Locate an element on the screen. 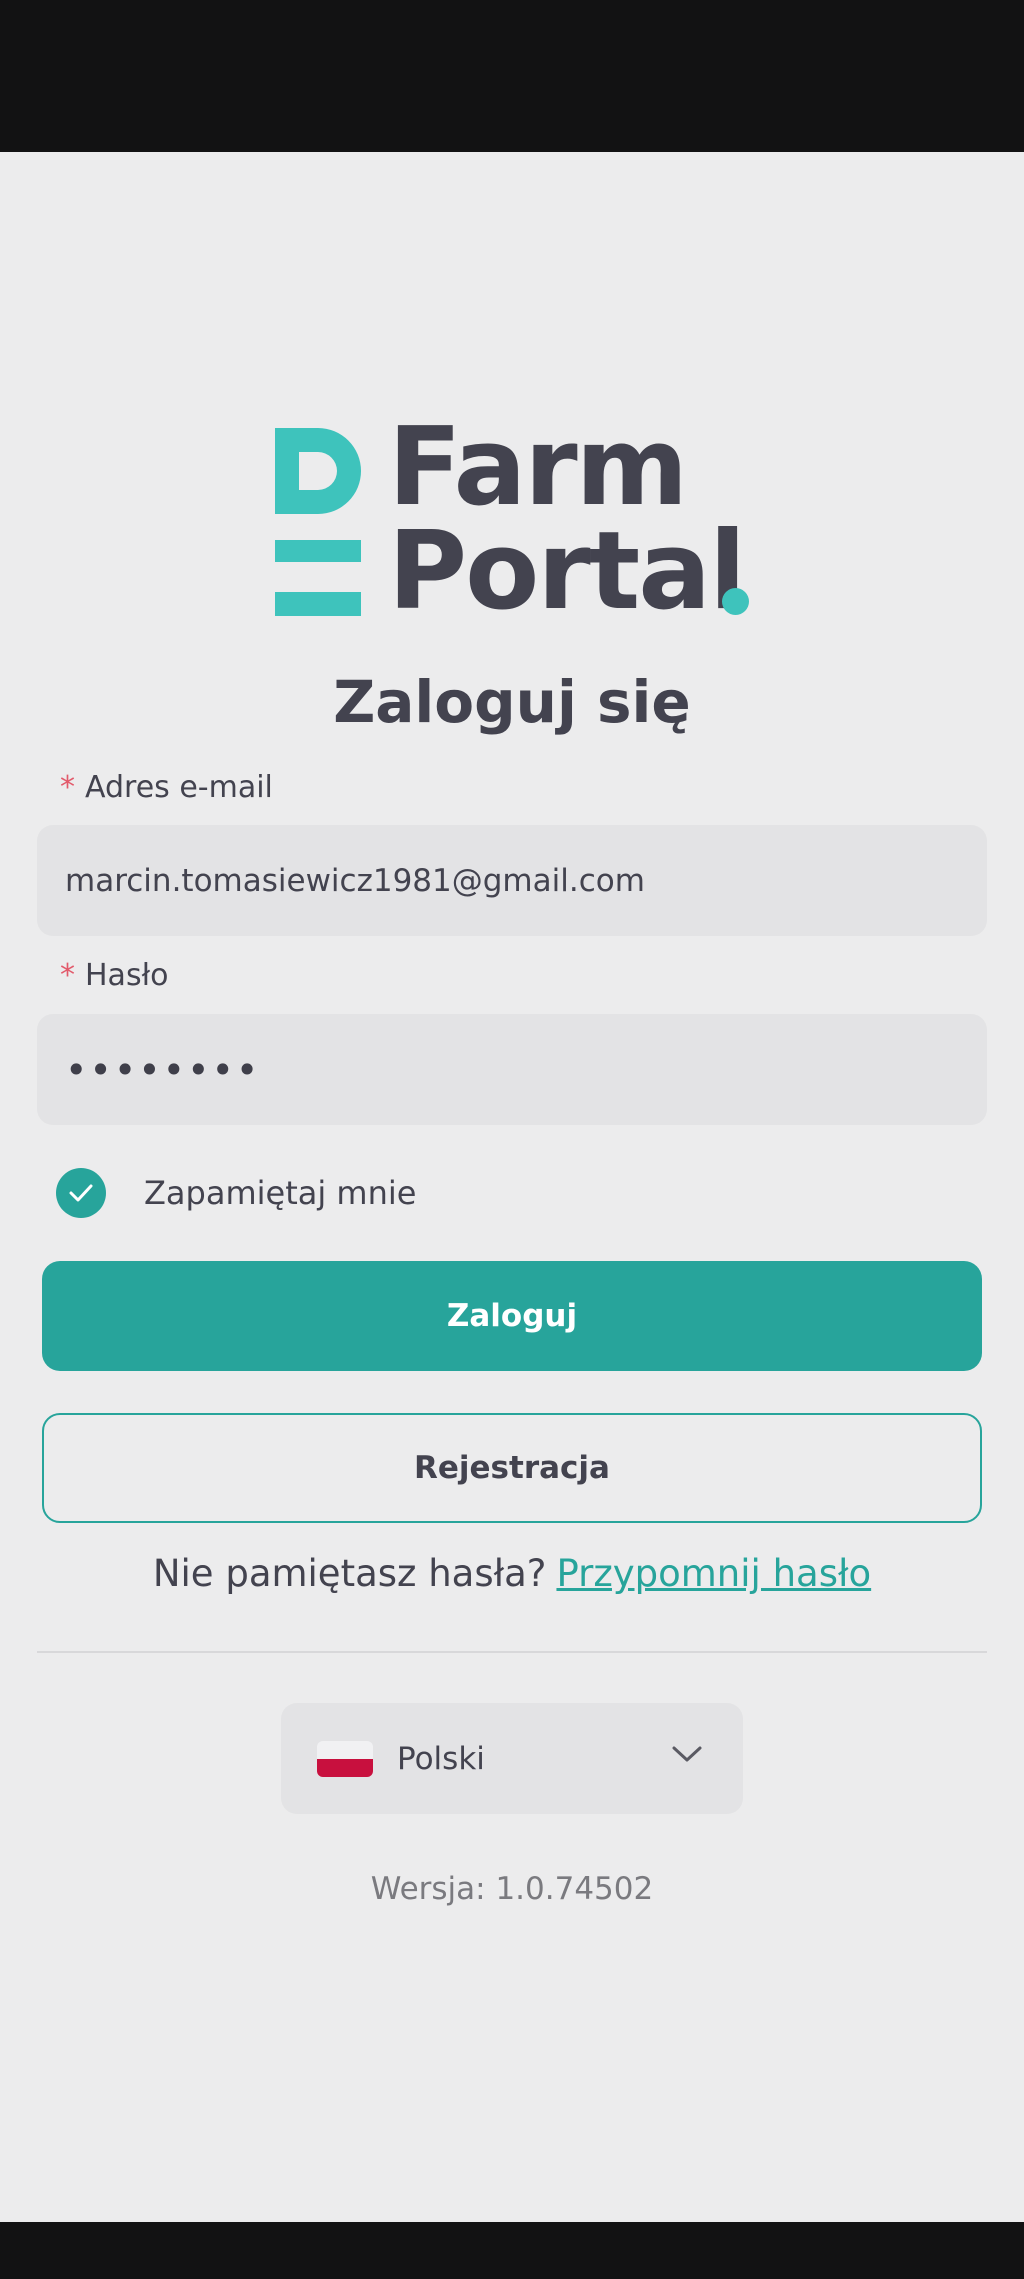 This screenshot has height=2279, width=1024. logo-line-2: Portal is located at coordinates (567, 571).